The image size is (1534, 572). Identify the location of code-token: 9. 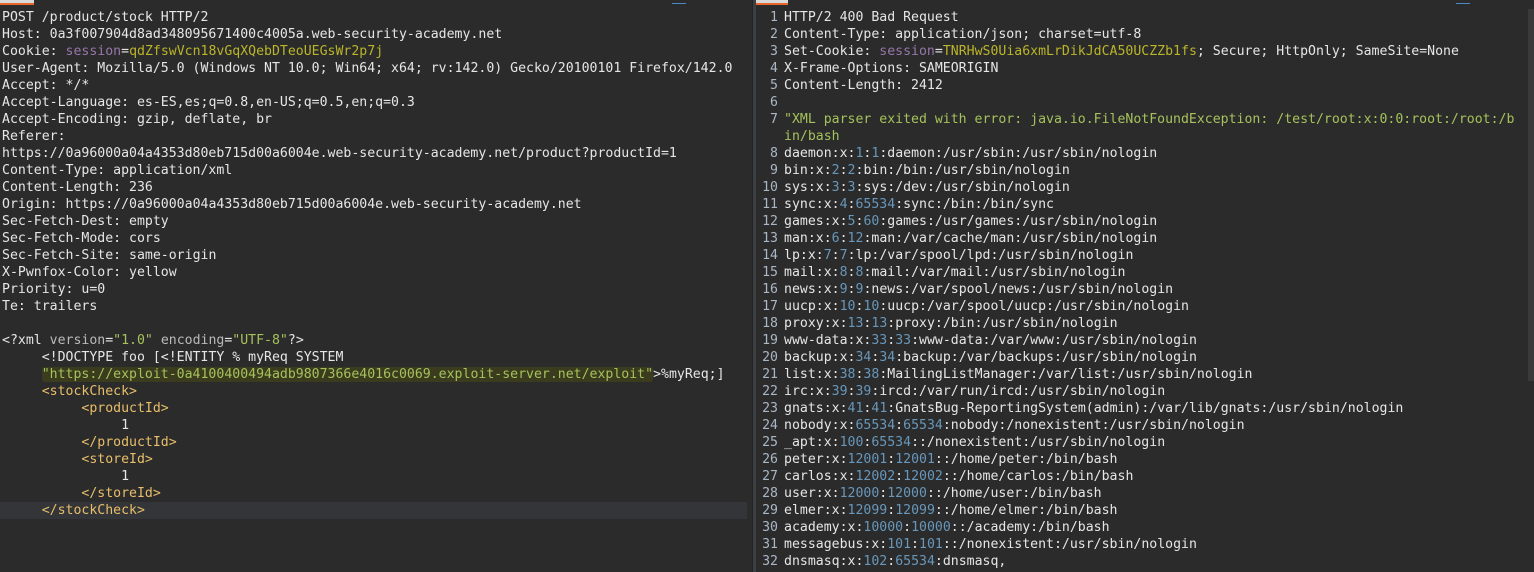
(843, 289).